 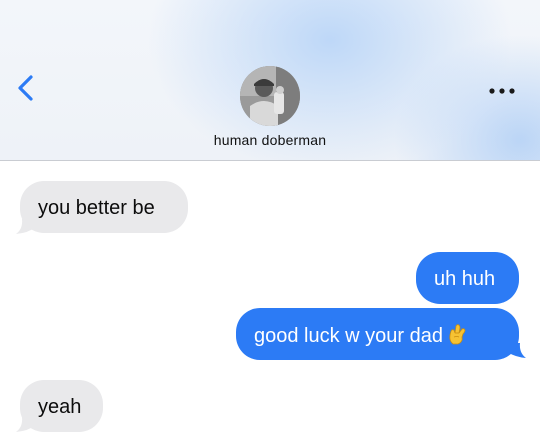 What do you see at coordinates (457, 334) in the screenshot?
I see `crossed-fingers-icon` at bounding box center [457, 334].